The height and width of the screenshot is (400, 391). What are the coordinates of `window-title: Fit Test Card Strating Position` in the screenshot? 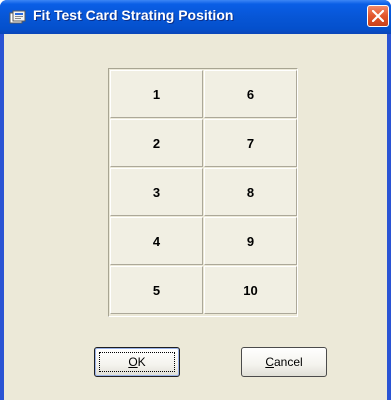 It's located at (133, 15).